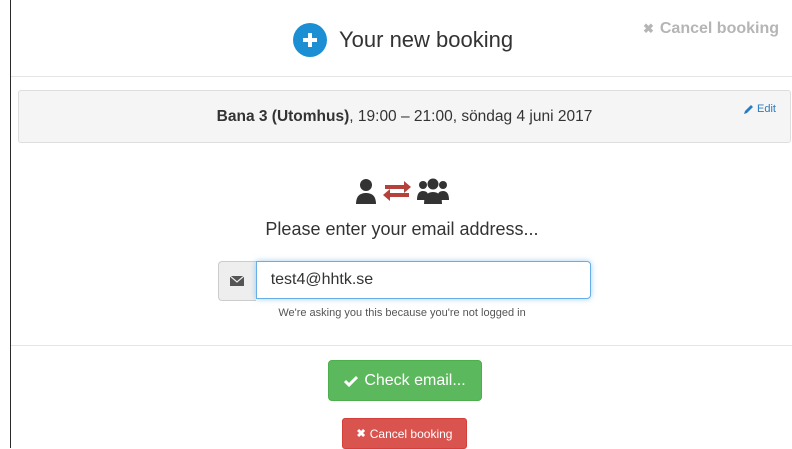  I want to click on plus-circle-icon, so click(310, 40).